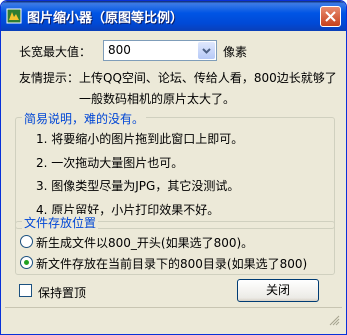  Describe the element at coordinates (140, 139) in the screenshot. I see `info-item-1: 1. 将要缩小的图片拖到此窗口上即可。` at that location.